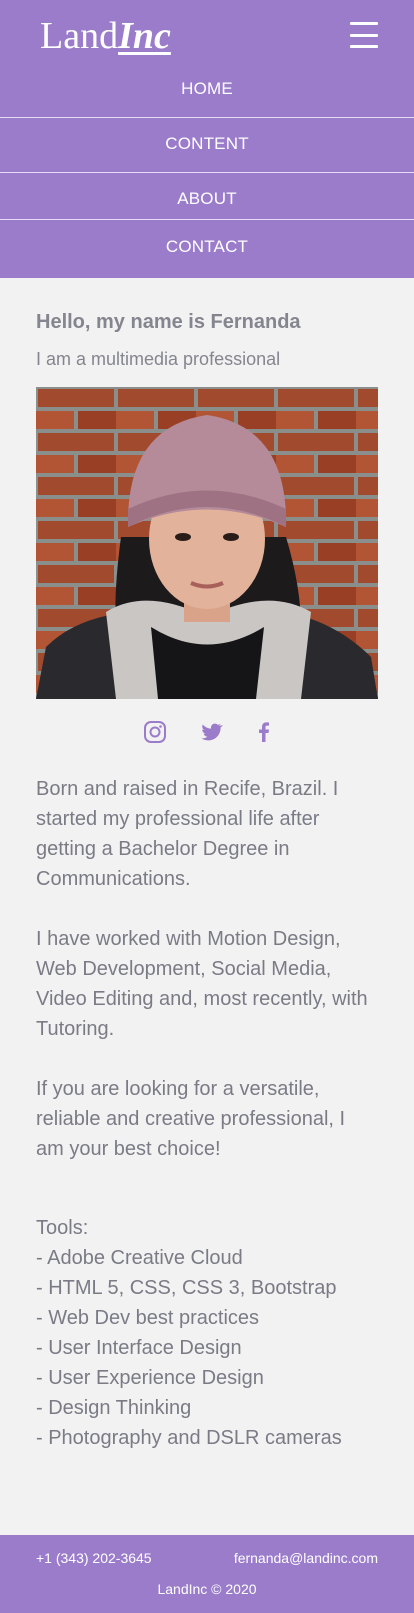 The image size is (414, 1613). I want to click on tools-item: - Adobe Creative Cloud, so click(139, 1258).